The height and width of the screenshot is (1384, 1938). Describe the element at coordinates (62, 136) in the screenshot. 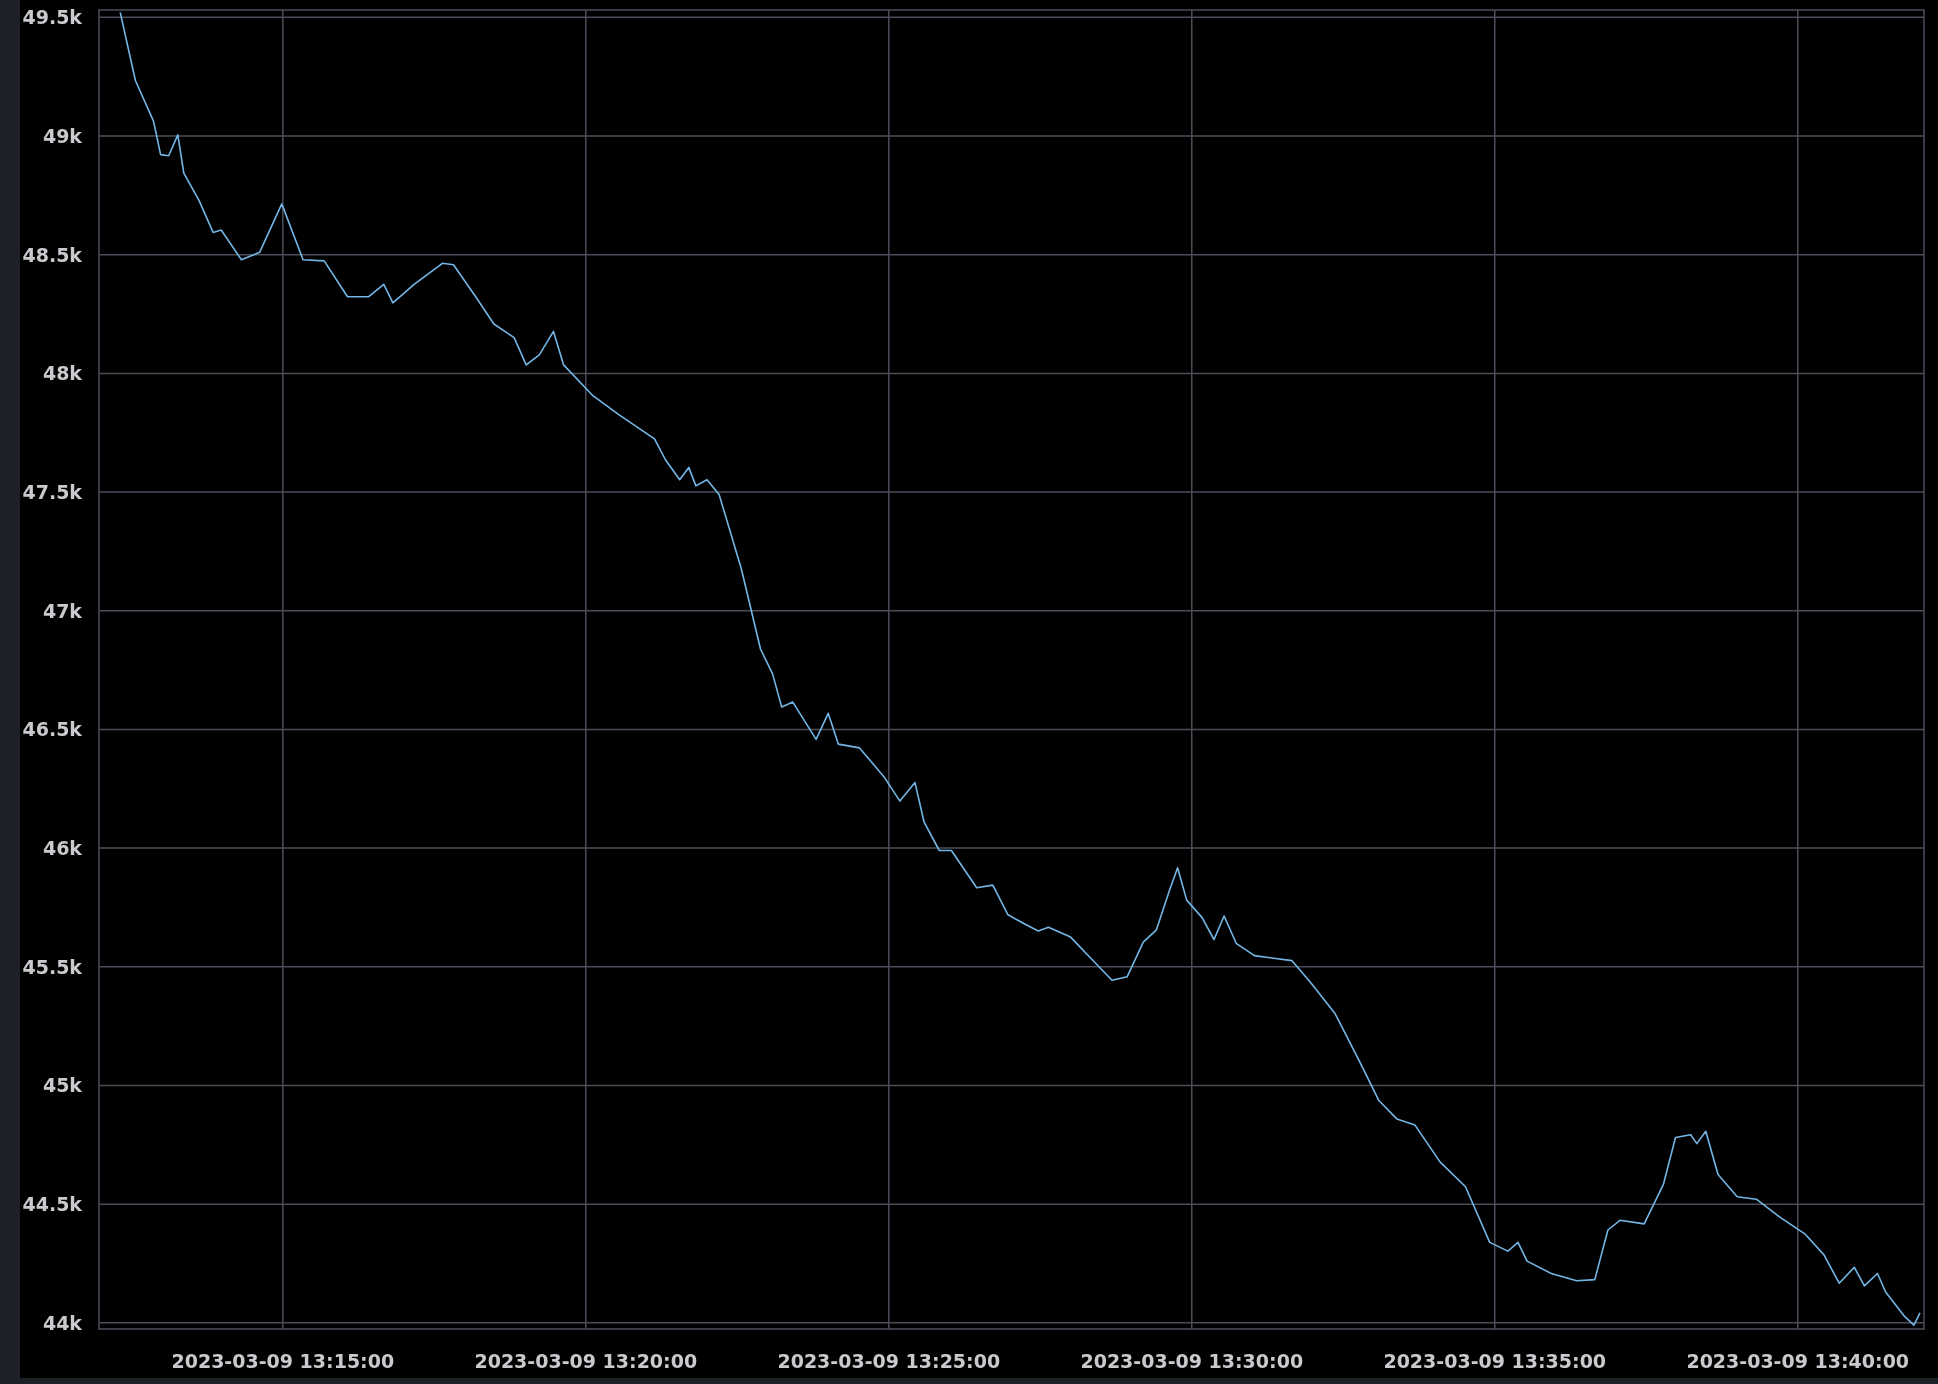

I see `axis-label: 49k` at that location.